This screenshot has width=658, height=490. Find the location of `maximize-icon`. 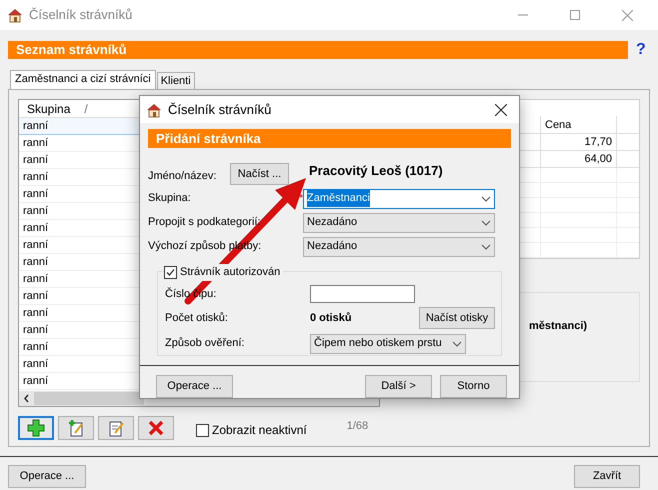

maximize-icon is located at coordinates (575, 15).